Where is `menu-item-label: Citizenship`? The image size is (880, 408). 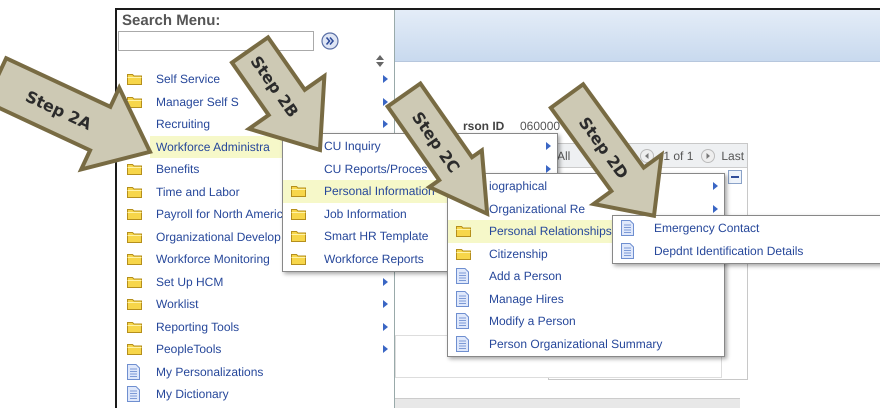 menu-item-label: Citizenship is located at coordinates (518, 254).